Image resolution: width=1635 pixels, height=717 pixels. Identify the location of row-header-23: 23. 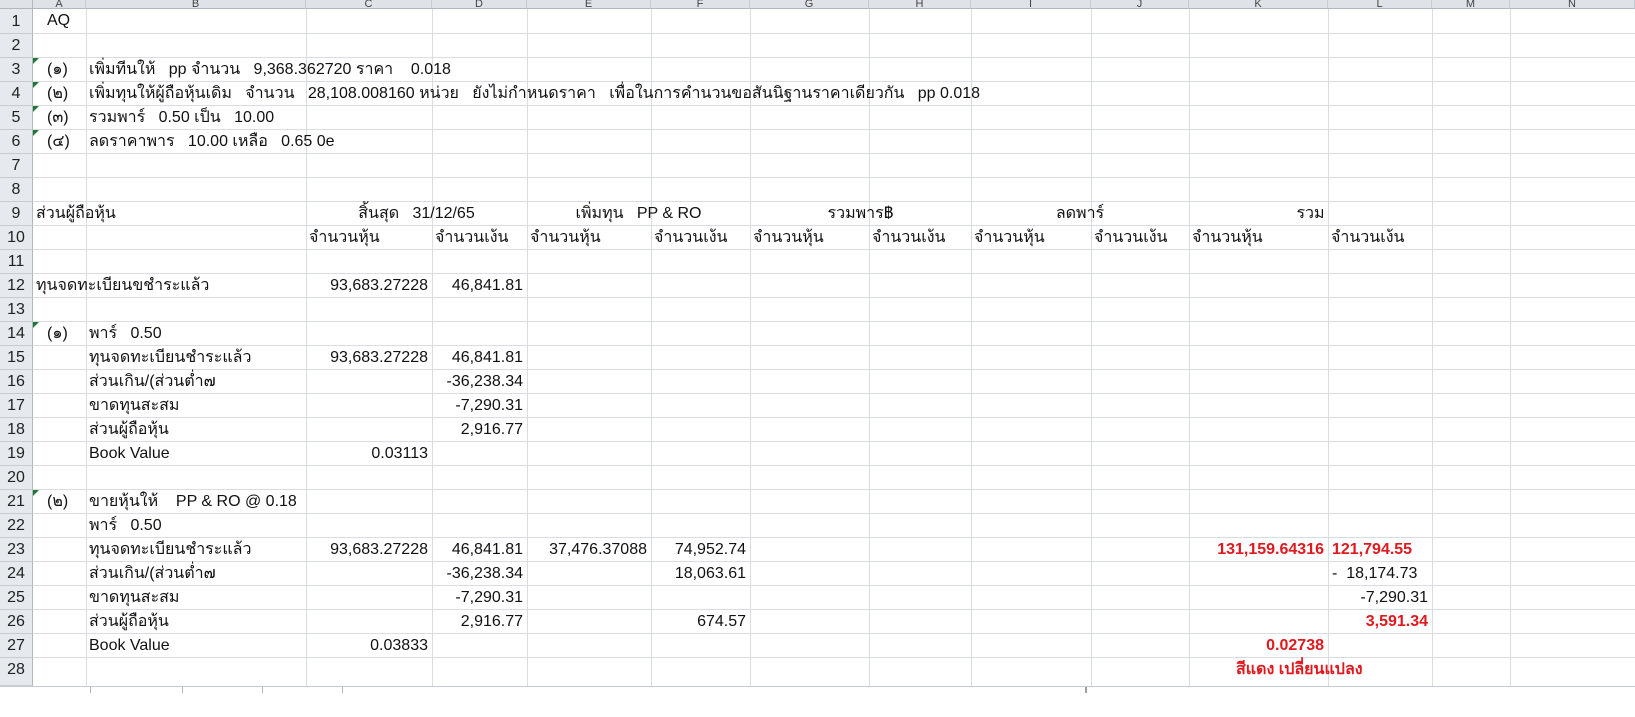
(16, 550).